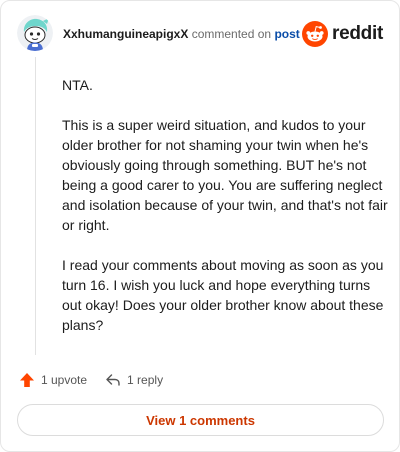  I want to click on upvote-arrow-icon, so click(27, 380).